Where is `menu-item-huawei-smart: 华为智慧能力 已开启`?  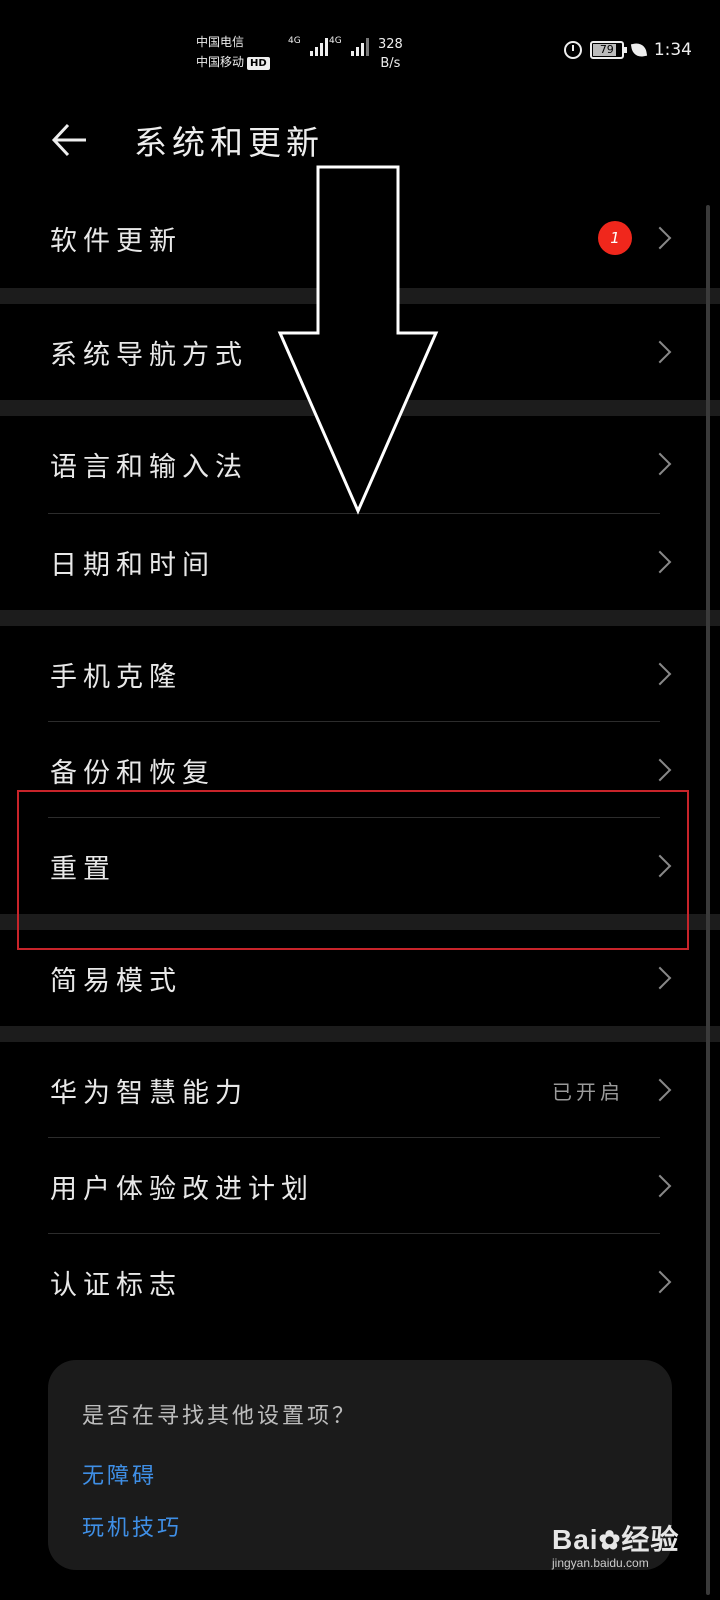
menu-item-huawei-smart: 华为智慧能力 已开启 is located at coordinates (360, 1090).